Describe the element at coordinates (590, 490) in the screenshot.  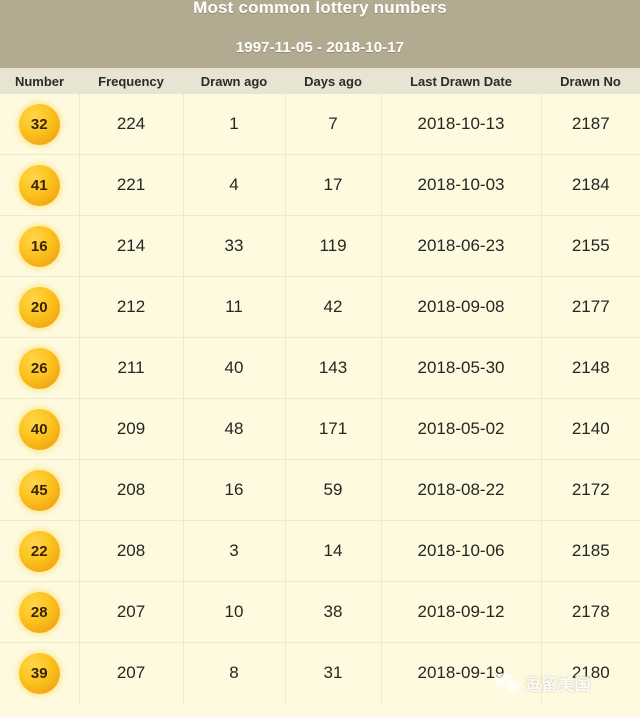
I see `cell-drawn-no: 2172` at that location.